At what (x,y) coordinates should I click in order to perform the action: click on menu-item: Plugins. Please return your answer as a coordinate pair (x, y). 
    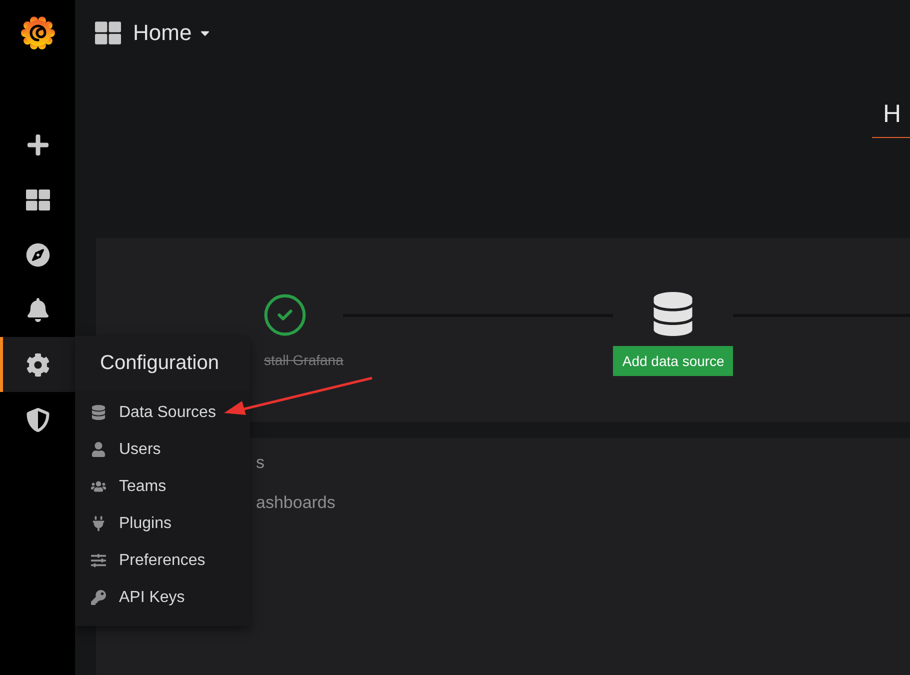
    Looking at the image, I should click on (162, 523).